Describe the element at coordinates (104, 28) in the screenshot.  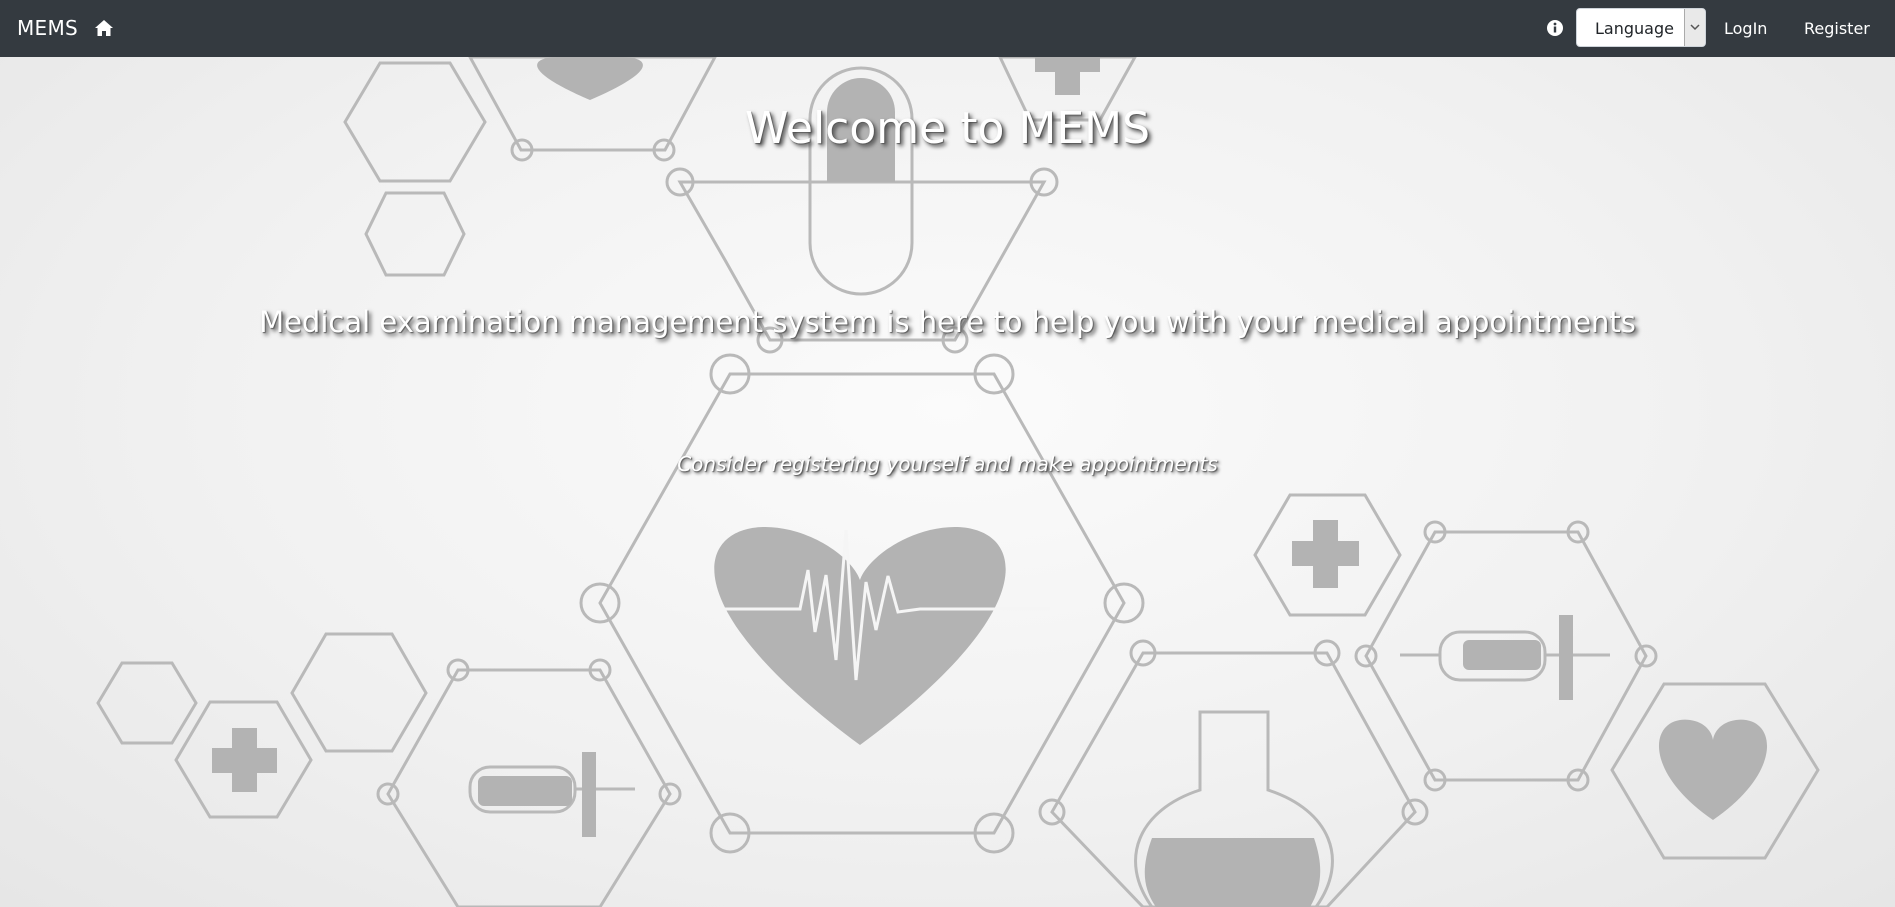
I see `home-icon` at that location.